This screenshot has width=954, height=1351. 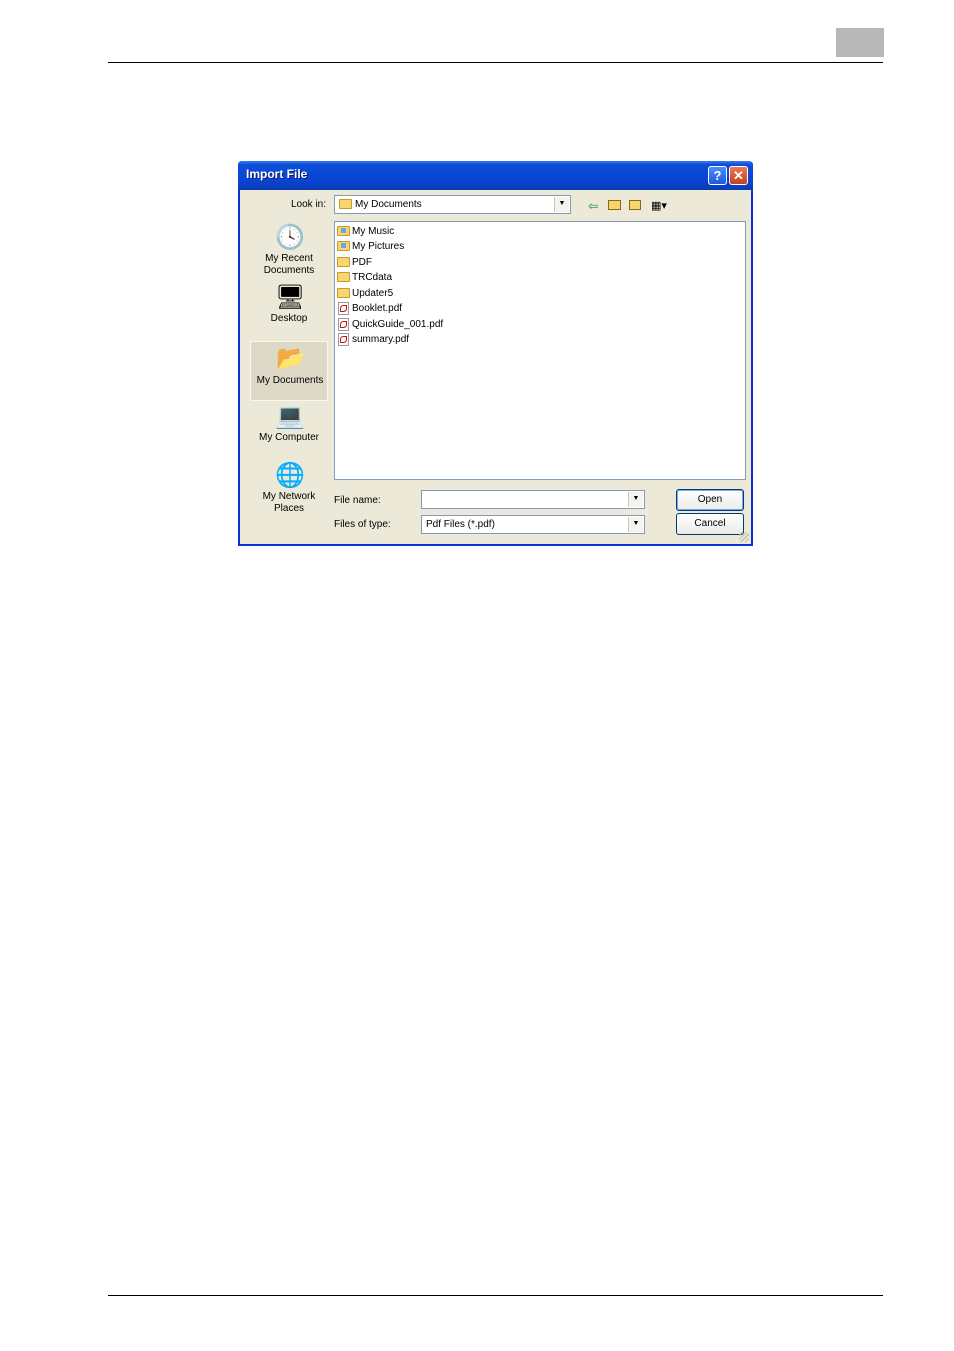 What do you see at coordinates (738, 175) in the screenshot?
I see `close-button: ✕` at bounding box center [738, 175].